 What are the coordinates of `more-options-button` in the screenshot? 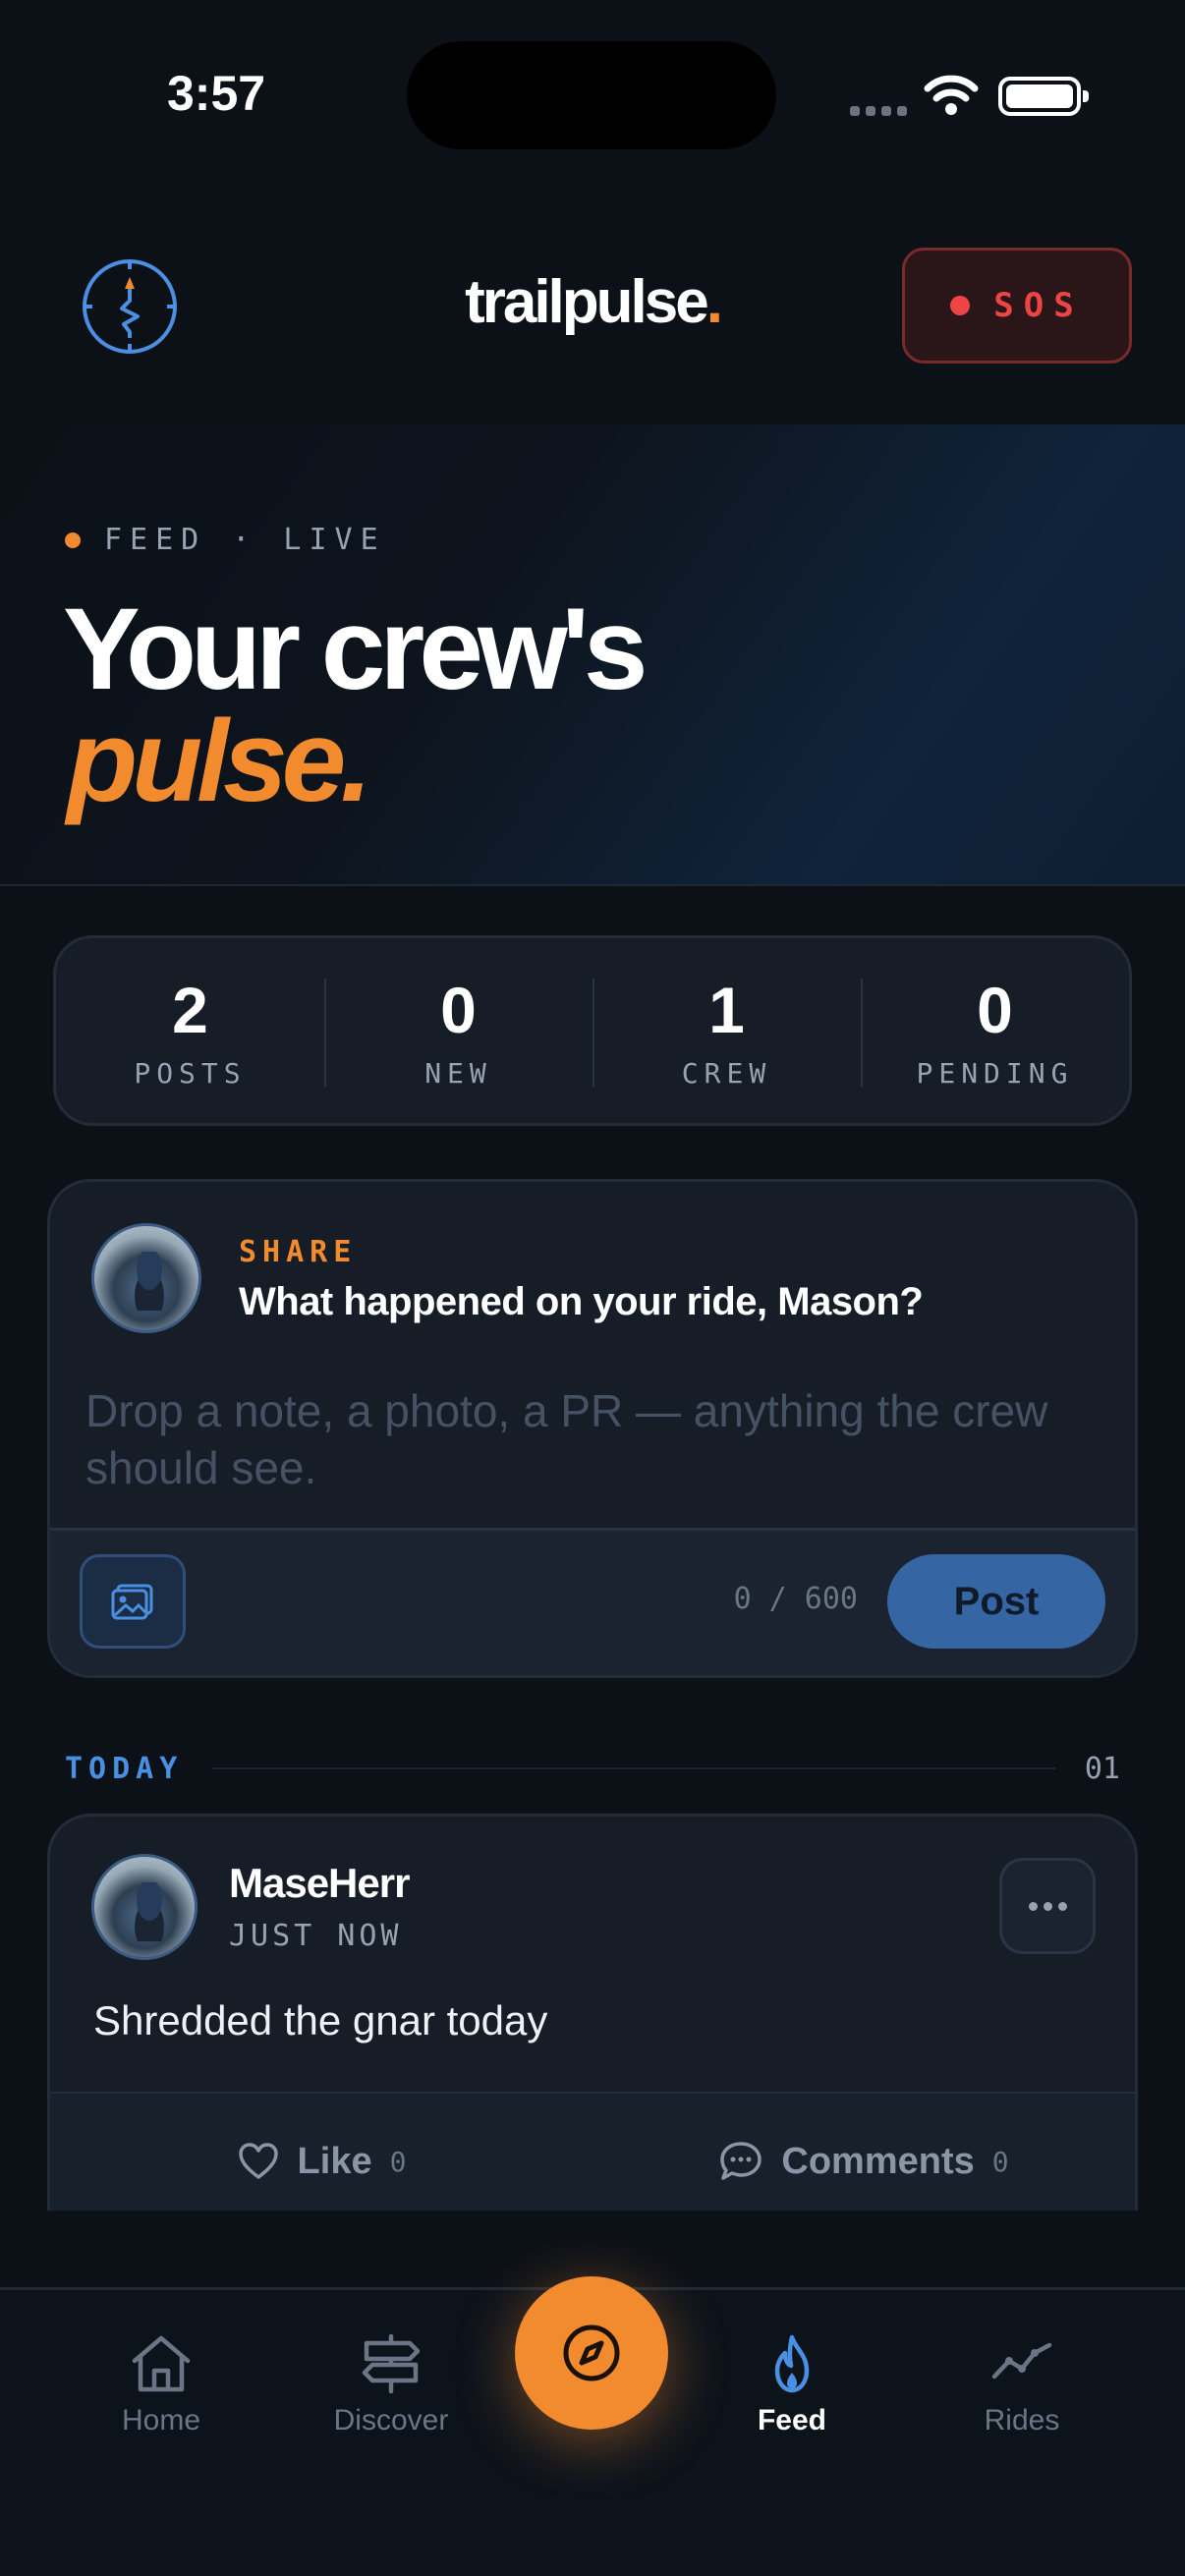 It's located at (1048, 1906).